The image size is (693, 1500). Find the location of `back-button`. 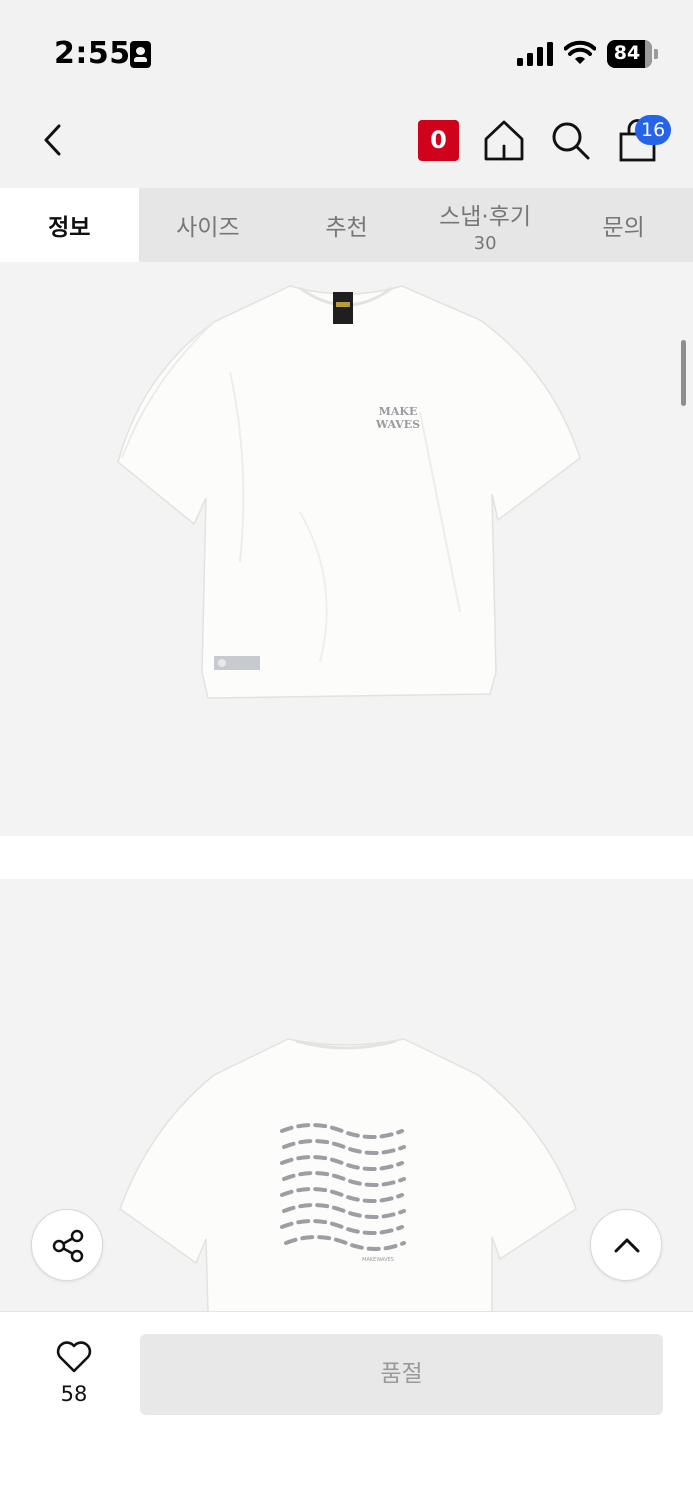

back-button is located at coordinates (52, 140).